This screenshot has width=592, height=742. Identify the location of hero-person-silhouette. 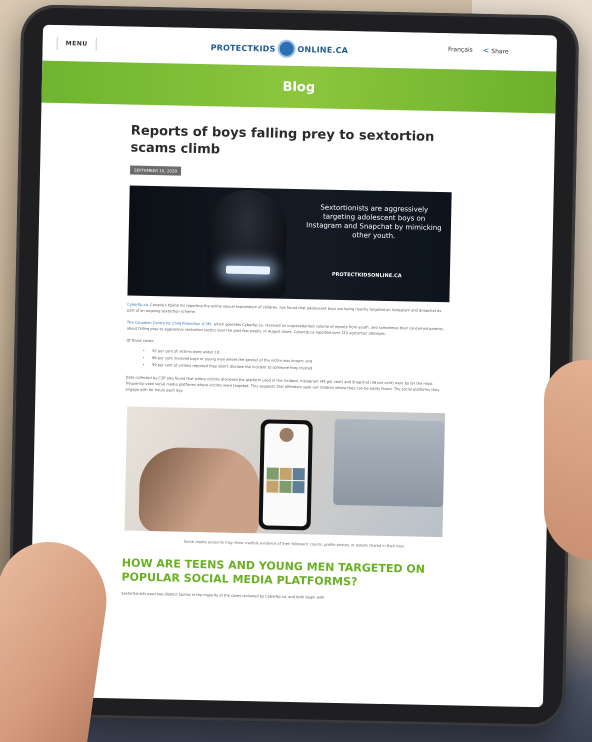
(246, 244).